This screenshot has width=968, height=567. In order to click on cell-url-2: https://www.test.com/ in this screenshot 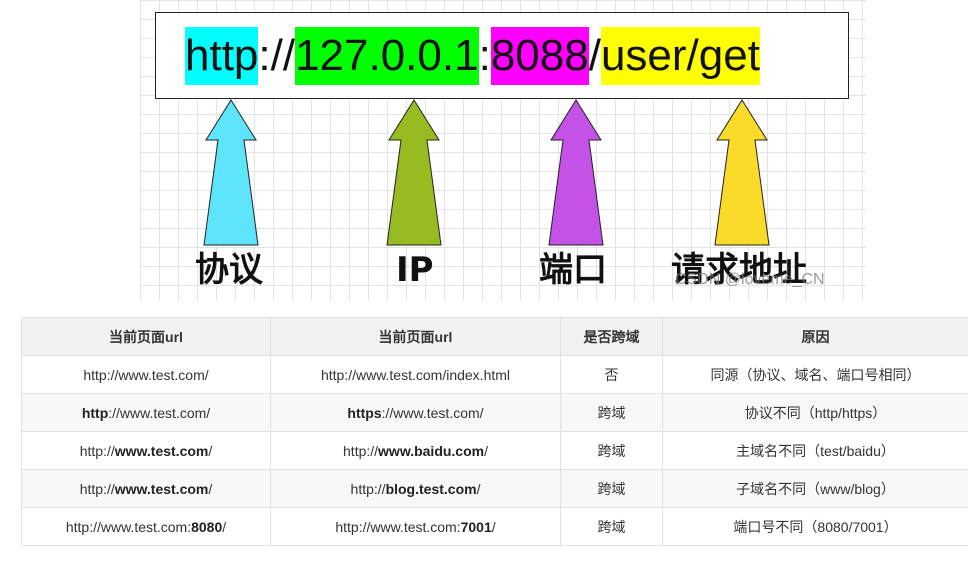, I will do `click(415, 412)`.